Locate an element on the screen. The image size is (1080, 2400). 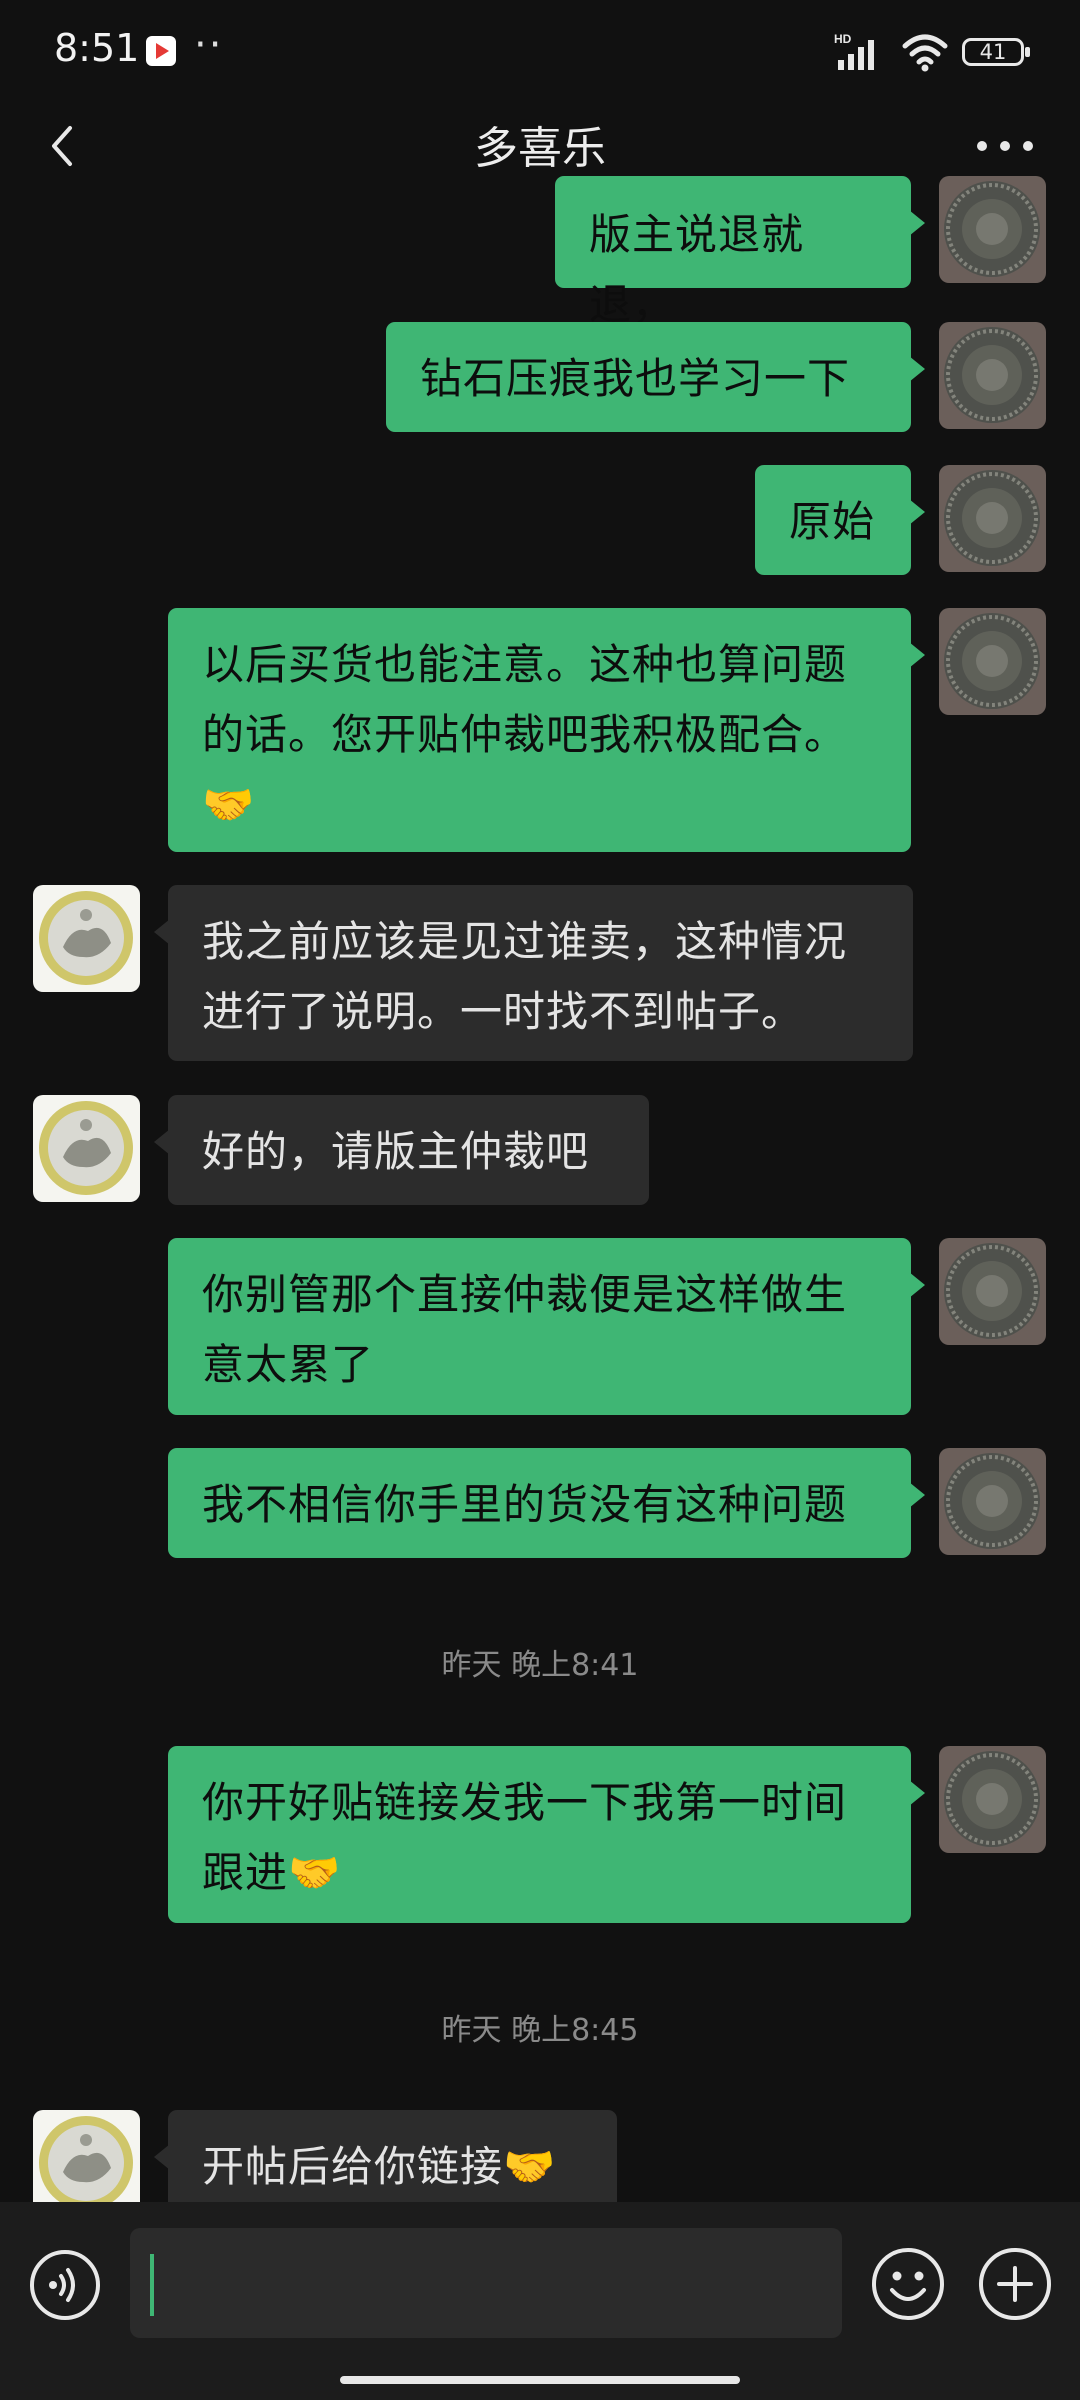
home-indicator is located at coordinates (540, 2380).